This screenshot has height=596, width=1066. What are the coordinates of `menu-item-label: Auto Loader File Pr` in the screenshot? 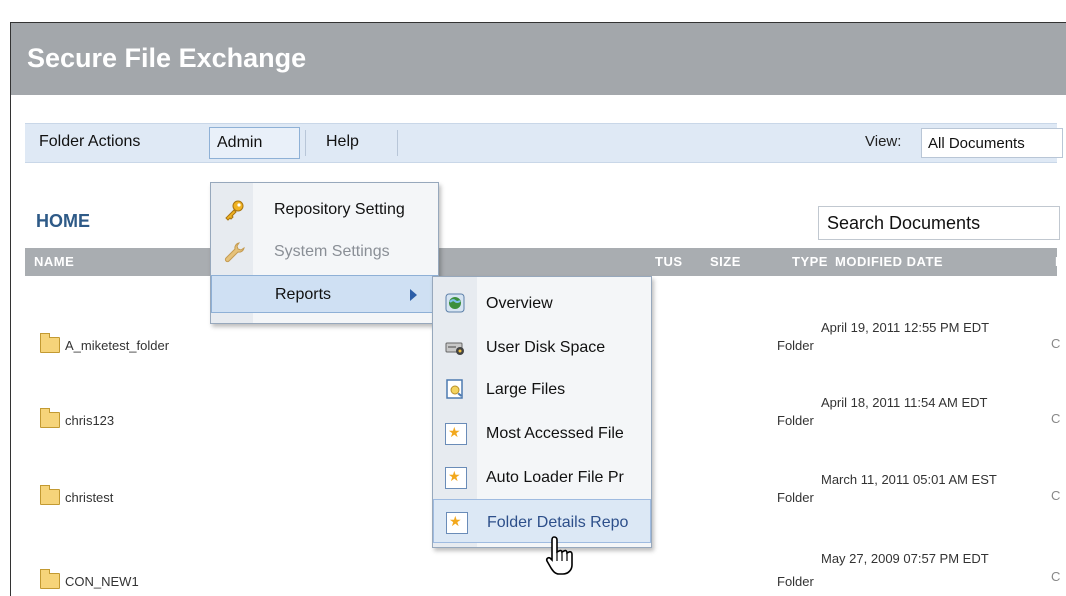 It's located at (555, 477).